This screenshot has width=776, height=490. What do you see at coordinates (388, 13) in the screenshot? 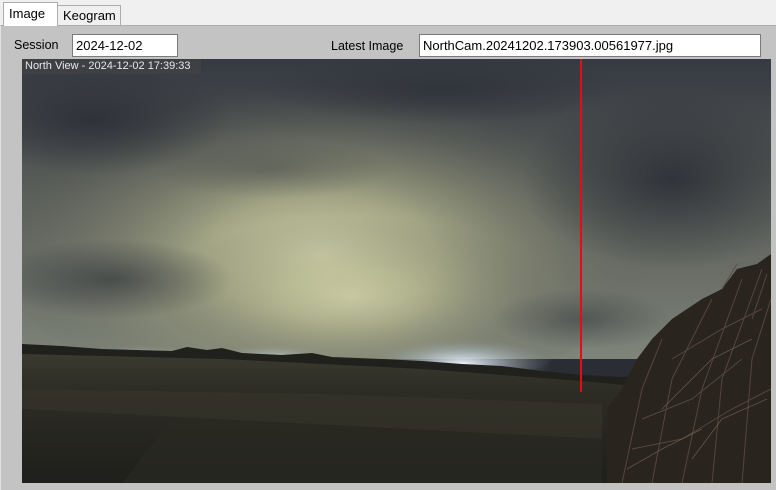
I see `tab-strip: Image Keogram` at bounding box center [388, 13].